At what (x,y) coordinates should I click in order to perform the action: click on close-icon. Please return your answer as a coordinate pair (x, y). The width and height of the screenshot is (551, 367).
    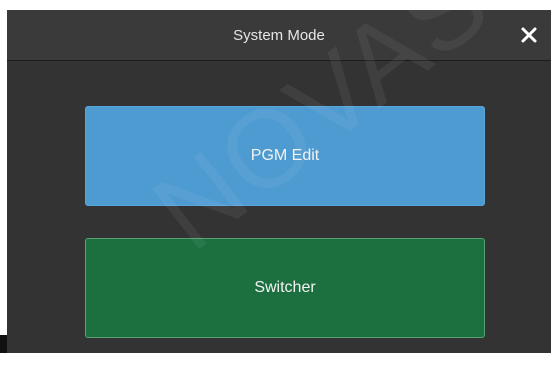
    Looking at the image, I should click on (529, 35).